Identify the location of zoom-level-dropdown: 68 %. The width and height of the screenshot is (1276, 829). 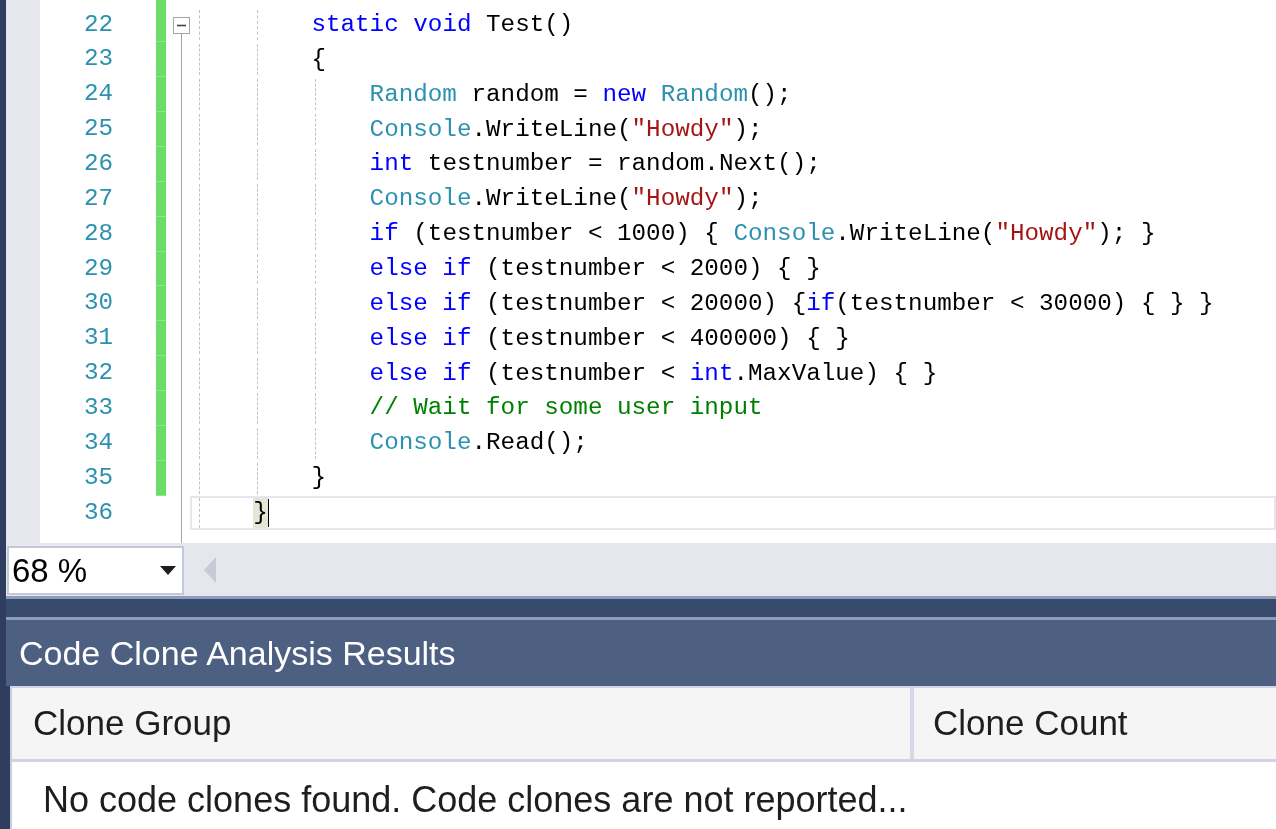
(95, 570).